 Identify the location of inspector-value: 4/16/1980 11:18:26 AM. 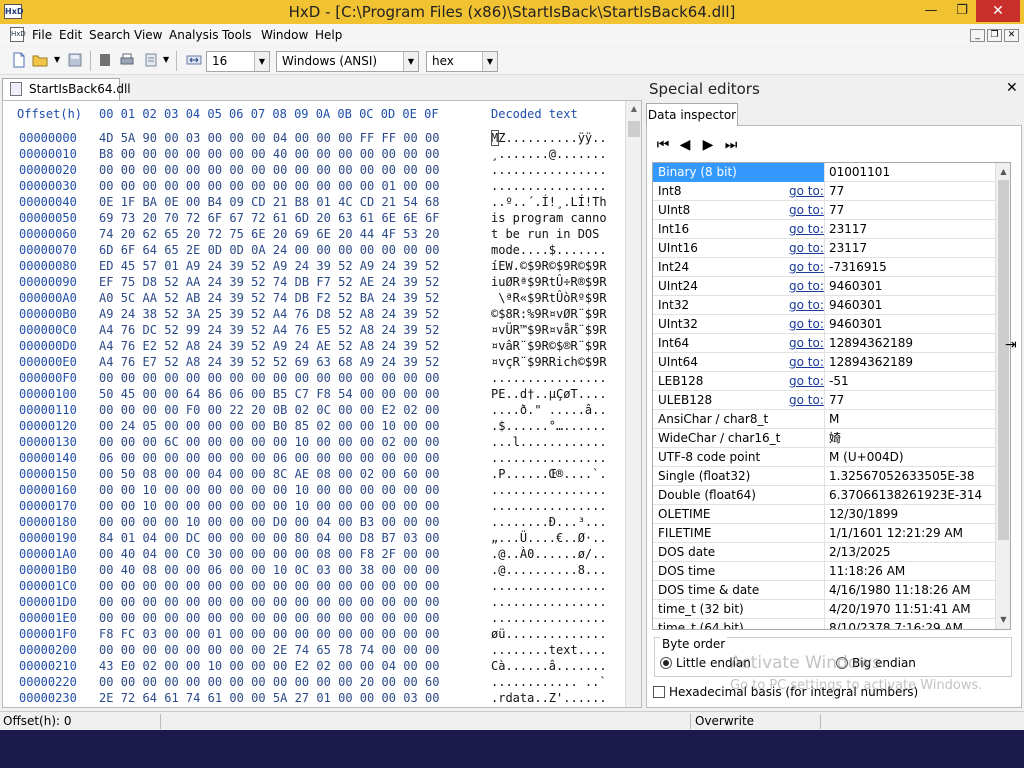
(900, 590).